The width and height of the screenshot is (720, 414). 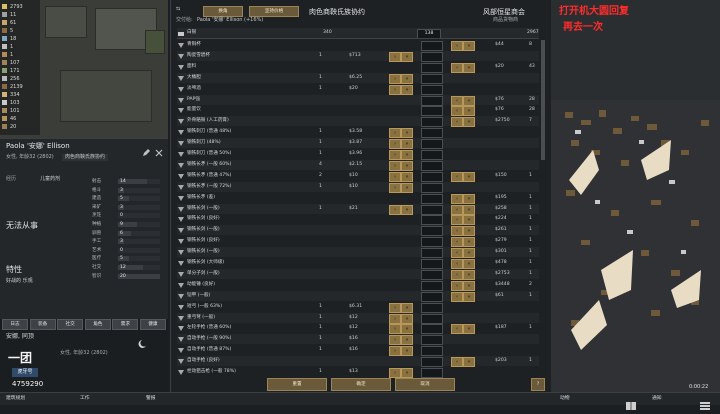 I want to click on backstory-value: 儿童药剂, so click(x=50, y=179).